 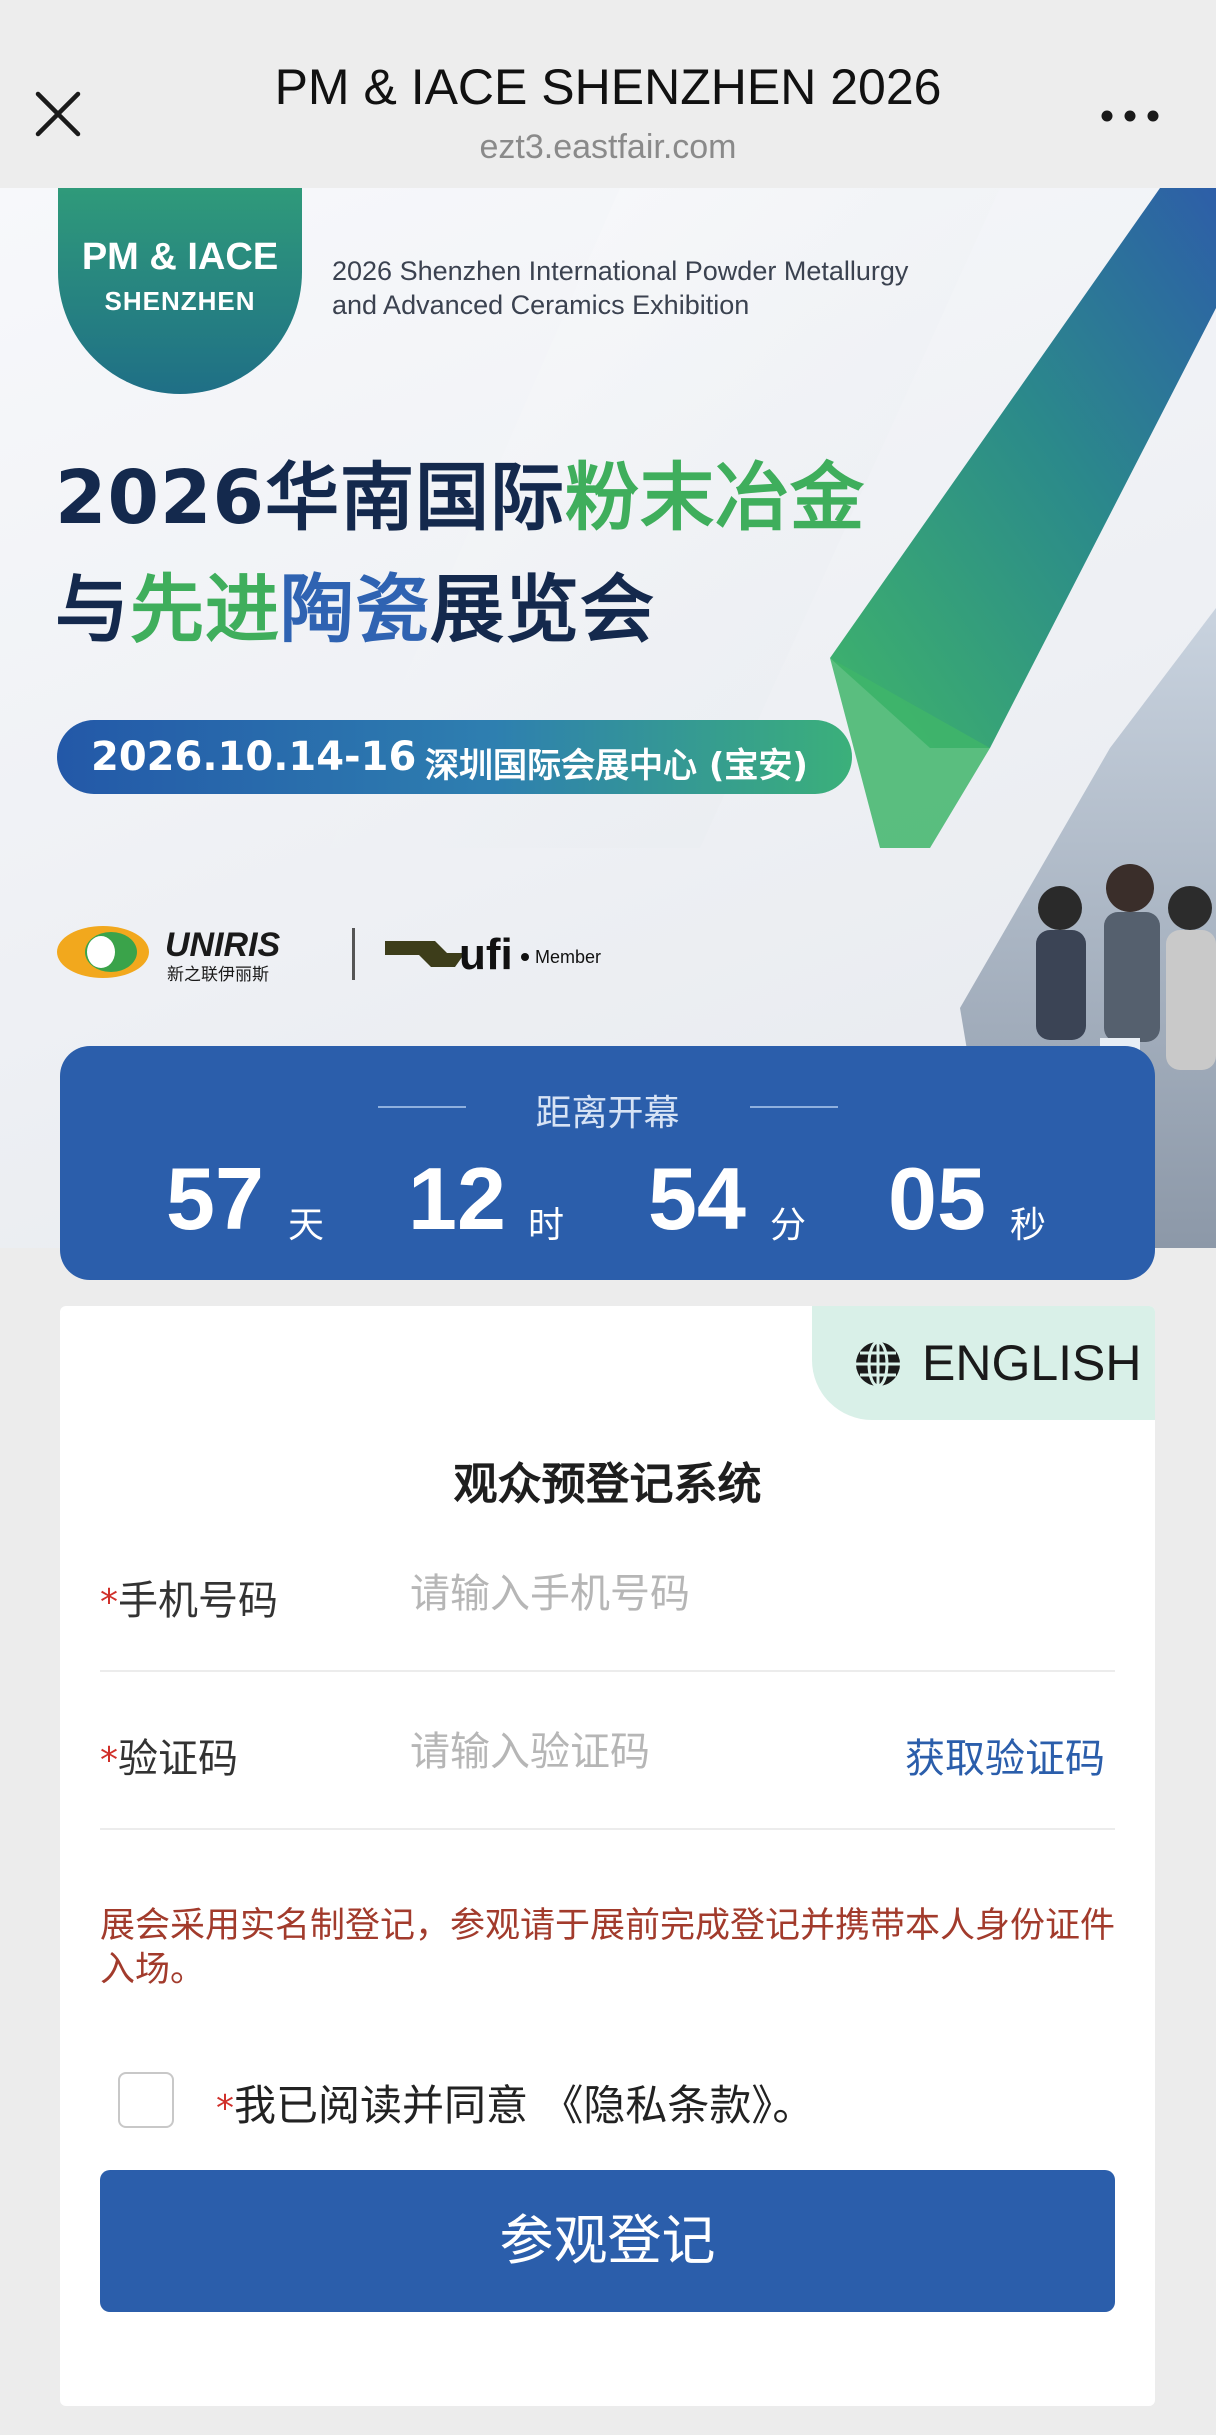 I want to click on privacy-agree-text: 我已阅读并同意 《隐私条款》。, so click(x=524, y=2105).